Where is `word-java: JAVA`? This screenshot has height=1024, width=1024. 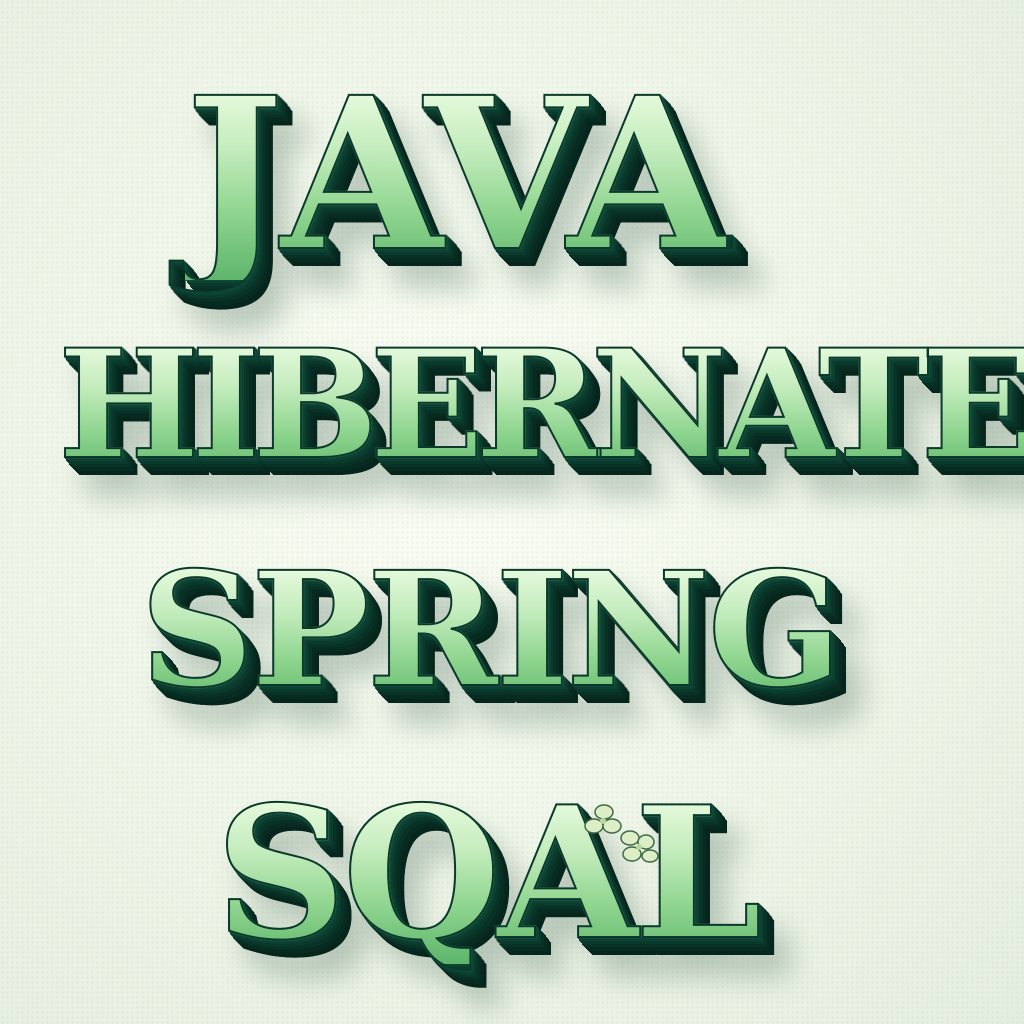 word-java: JAVA is located at coordinates (457, 174).